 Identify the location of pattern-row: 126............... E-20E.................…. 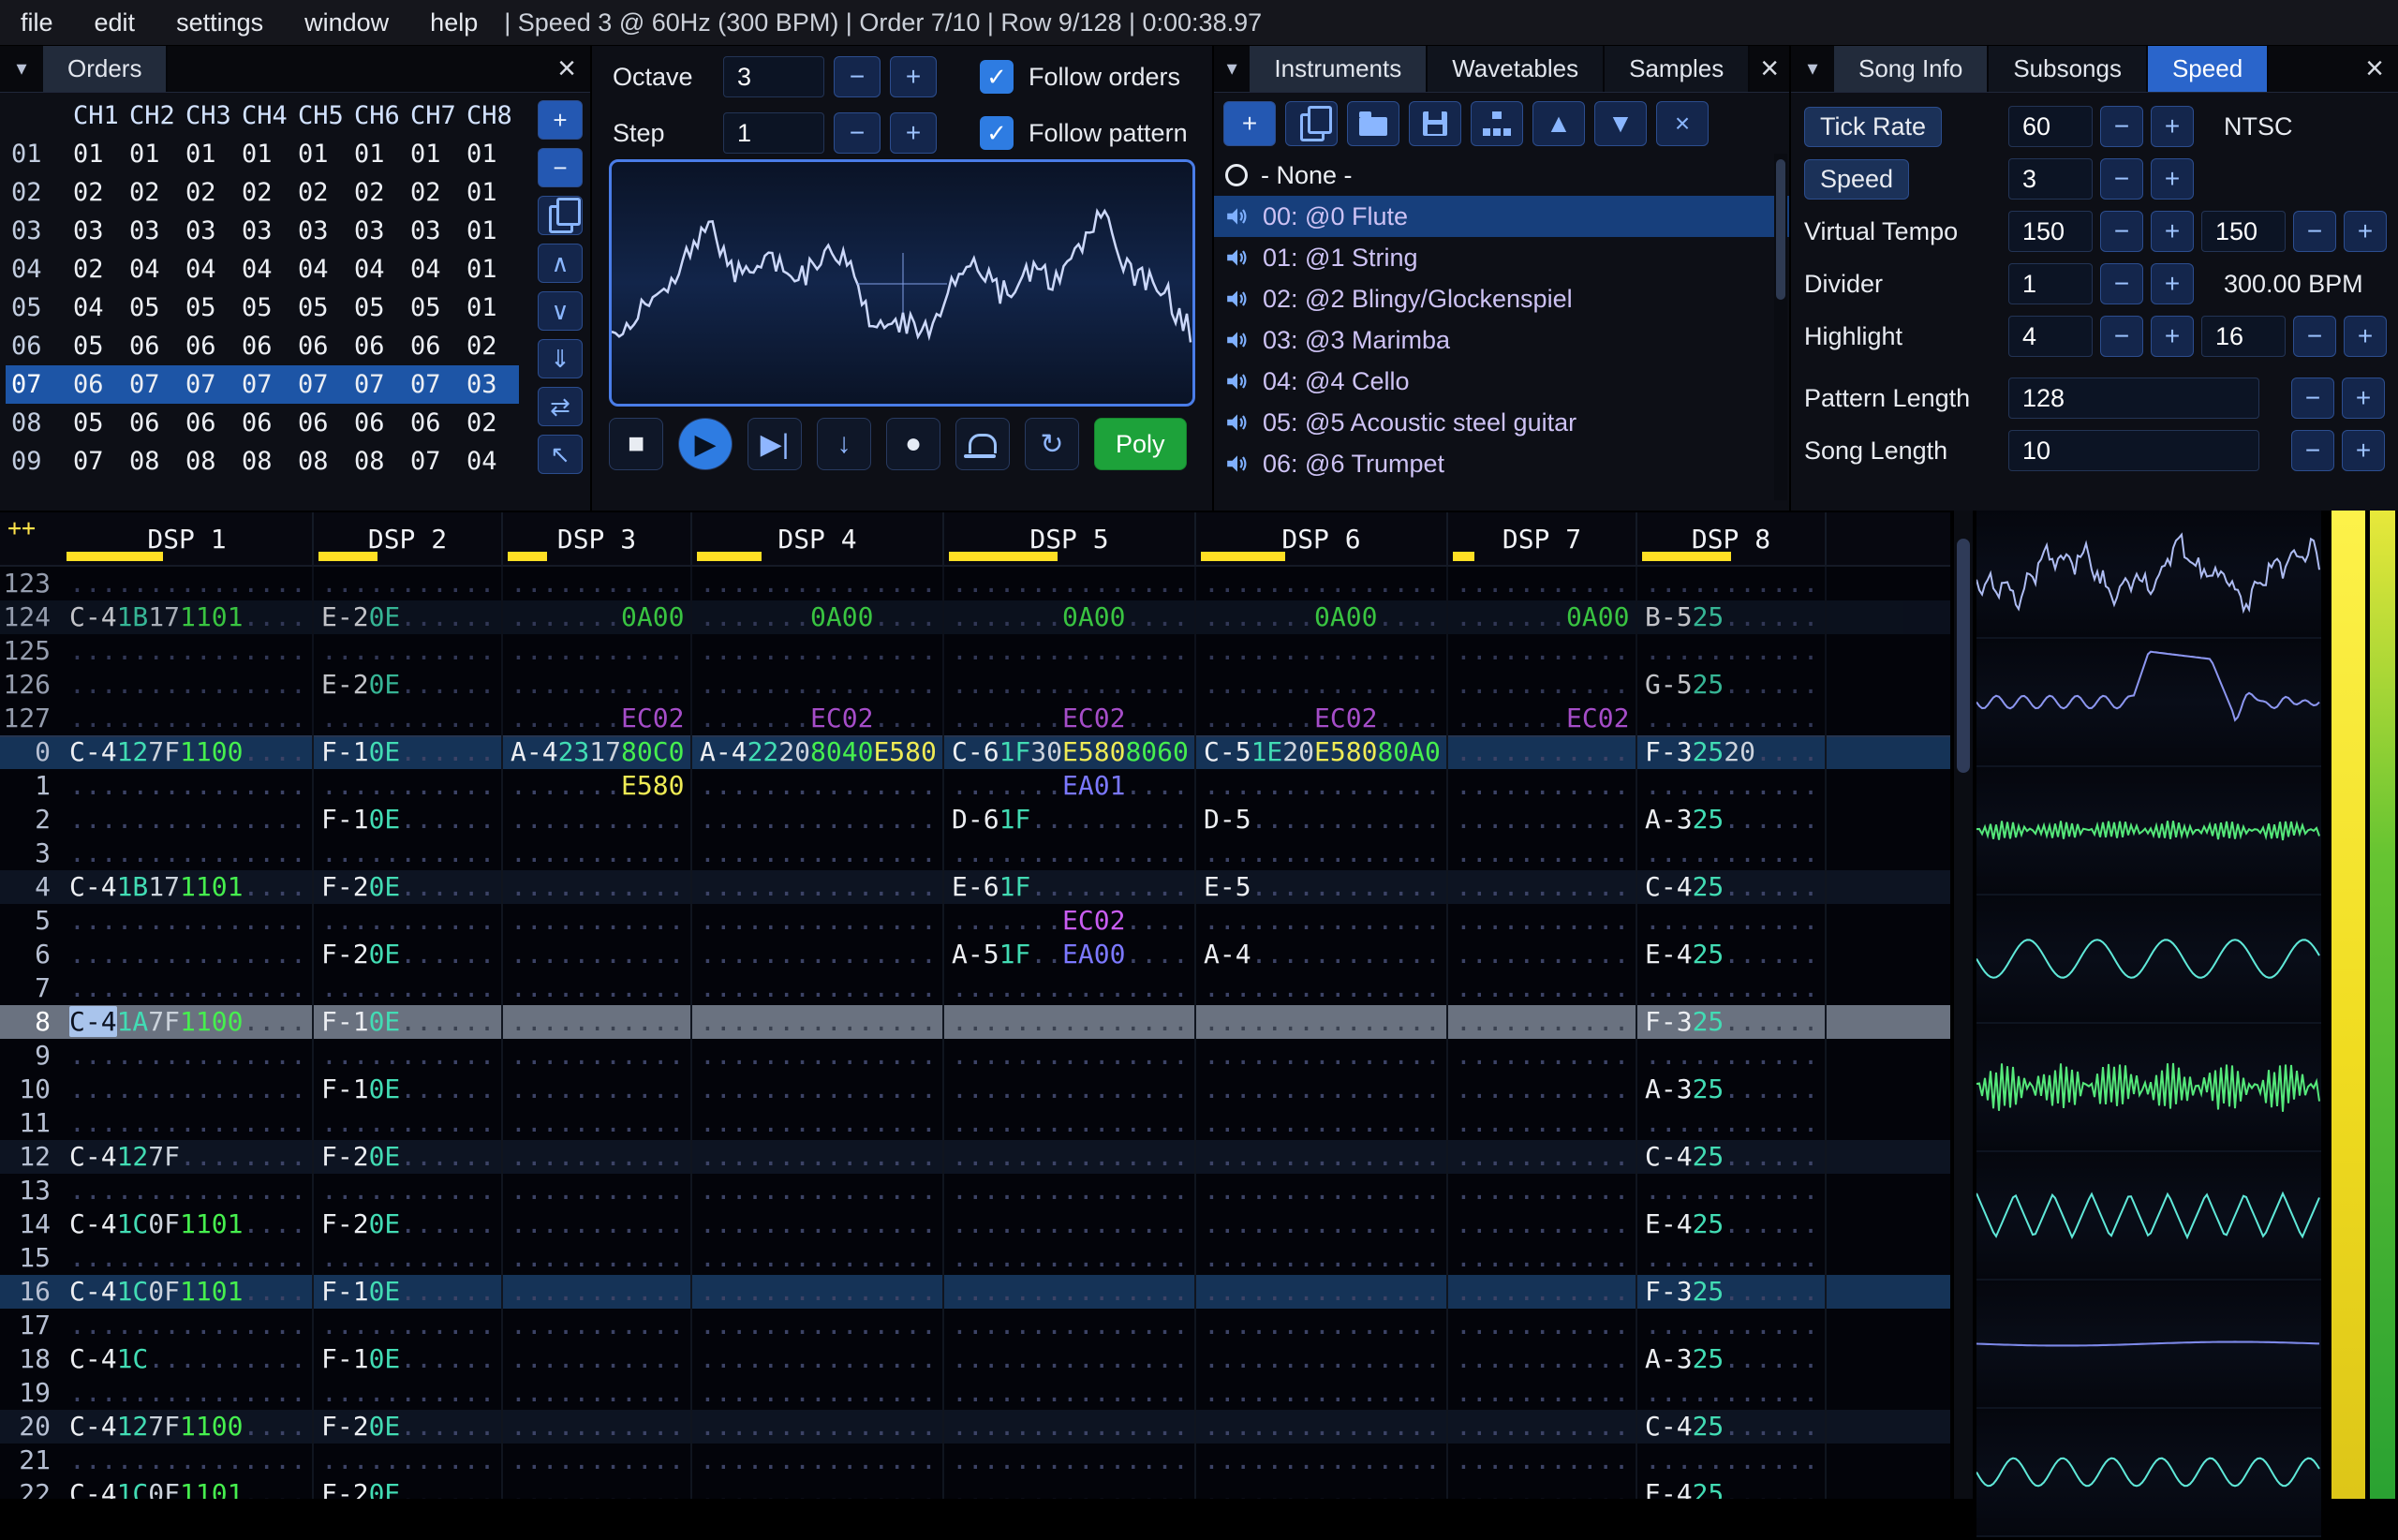
(975, 685).